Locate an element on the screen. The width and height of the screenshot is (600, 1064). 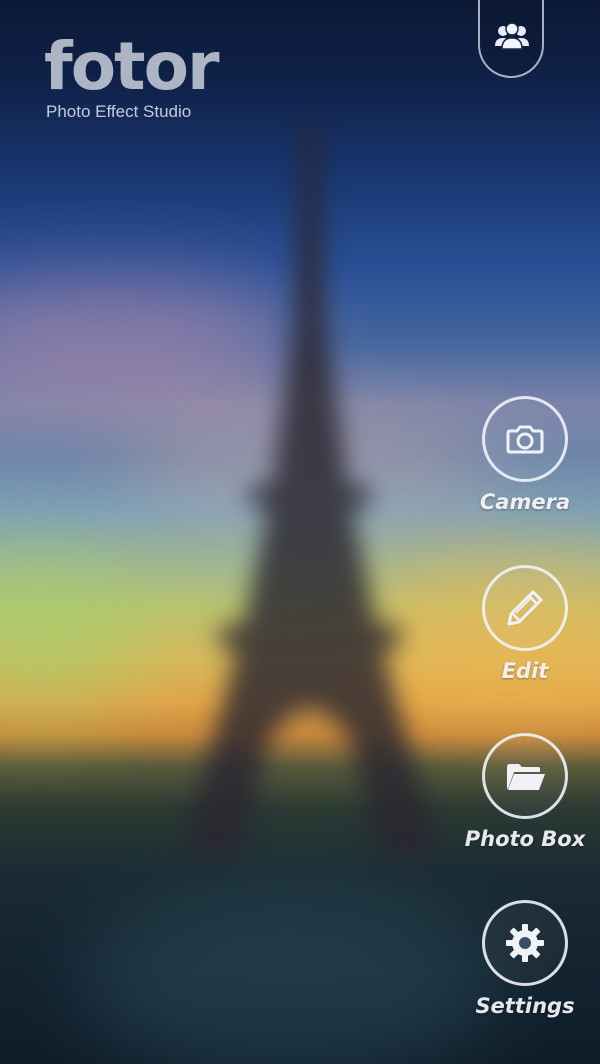
edit-circle is located at coordinates (525, 608).